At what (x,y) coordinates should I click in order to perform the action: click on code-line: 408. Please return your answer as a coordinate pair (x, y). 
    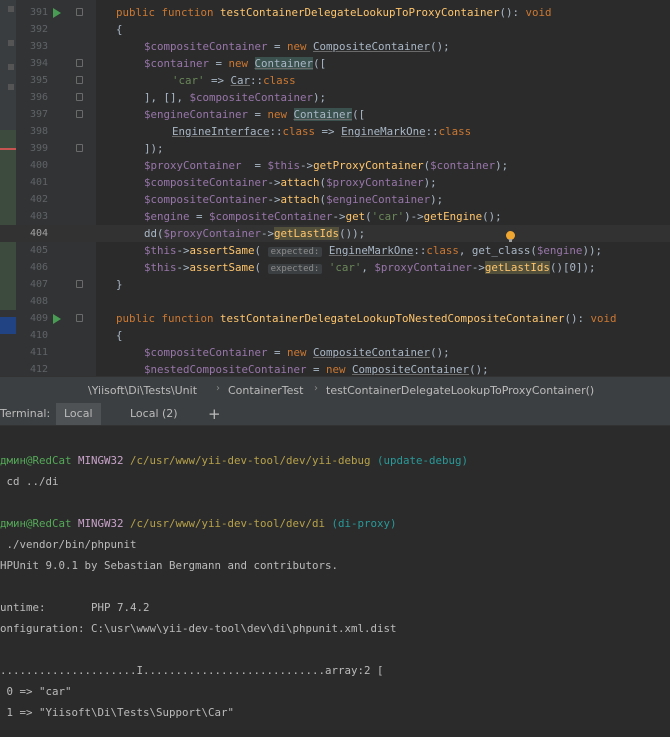
    Looking at the image, I should click on (335, 301).